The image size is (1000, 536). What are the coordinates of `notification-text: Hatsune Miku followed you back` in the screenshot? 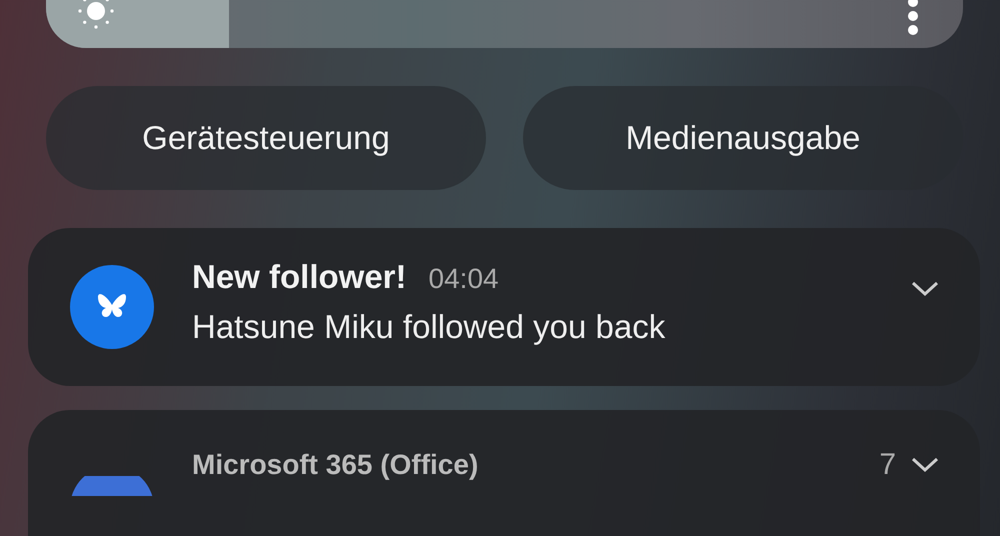 It's located at (429, 327).